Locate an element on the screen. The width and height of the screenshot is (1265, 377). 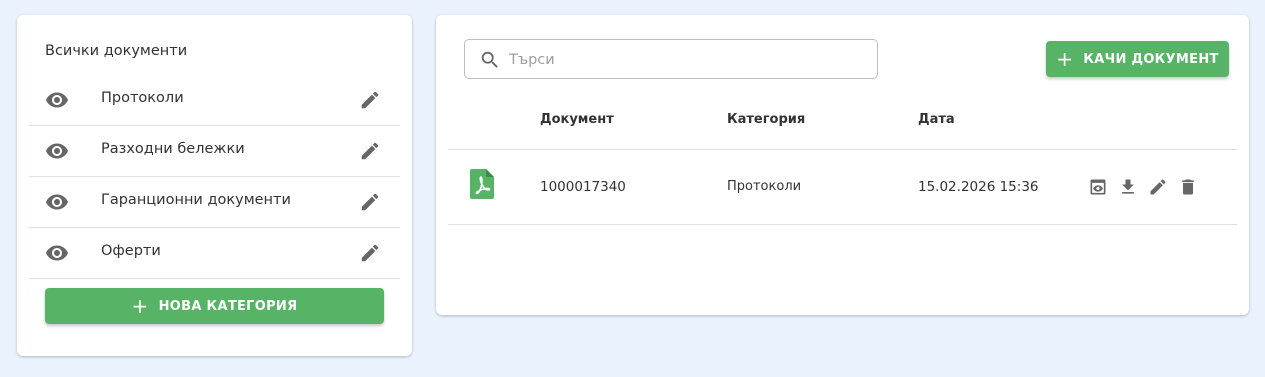
download-icon is located at coordinates (1128, 187).